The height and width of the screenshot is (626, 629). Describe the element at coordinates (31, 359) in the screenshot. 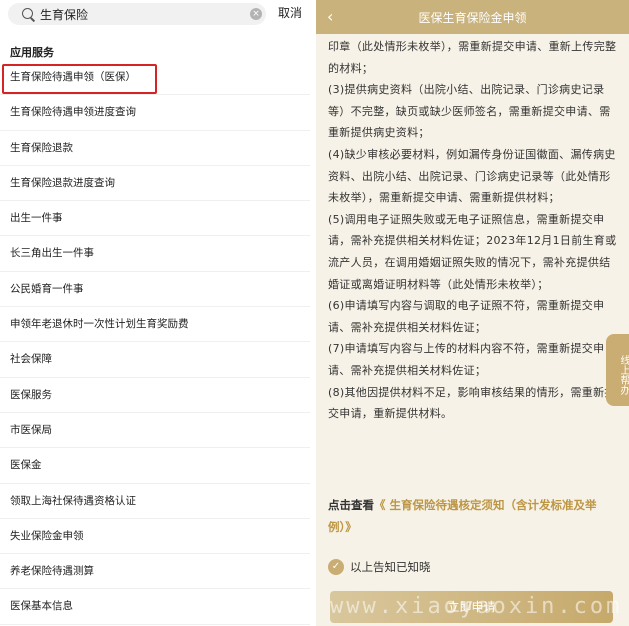

I see `list-item-label: 社会保障` at that location.